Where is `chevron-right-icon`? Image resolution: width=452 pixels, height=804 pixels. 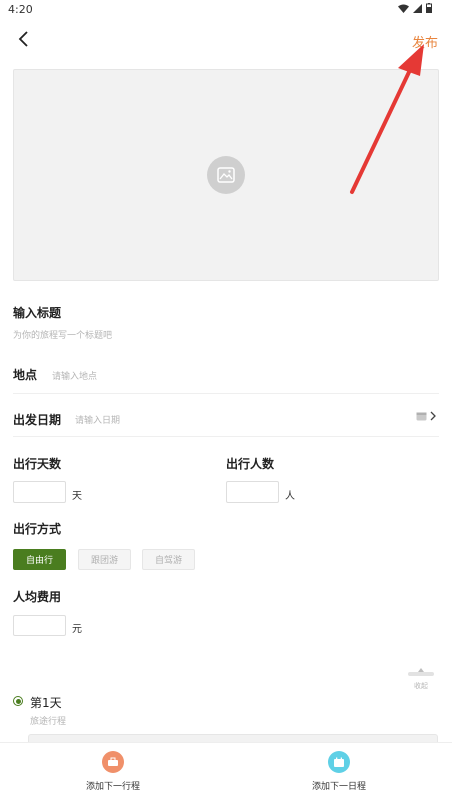 chevron-right-icon is located at coordinates (433, 416).